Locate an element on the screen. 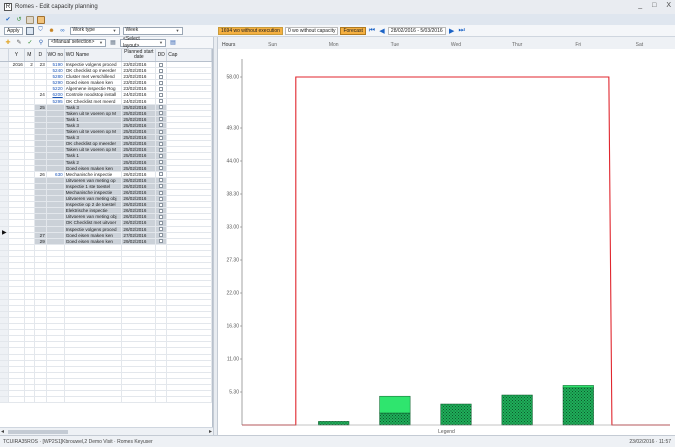 This screenshot has height=447, width=675. scrollbar-thumb is located at coordinates (38, 432).